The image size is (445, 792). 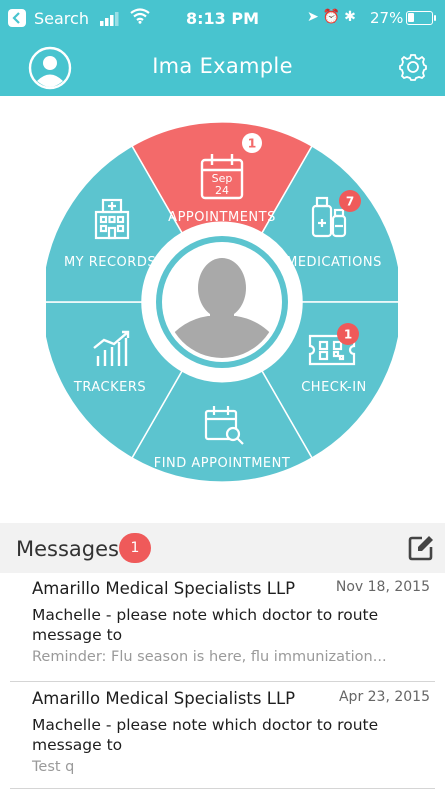 I want to click on messages-title: Messages, so click(x=67, y=549).